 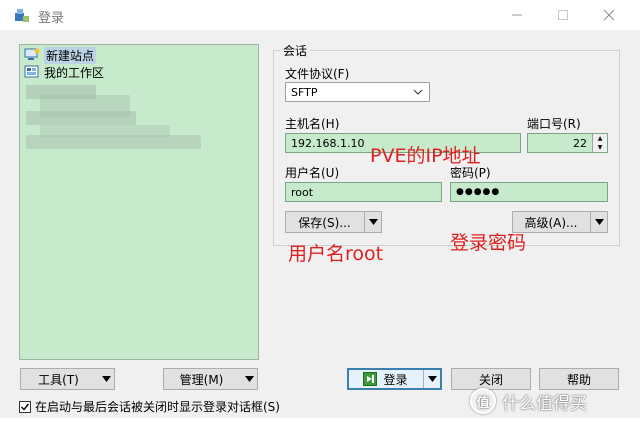 What do you see at coordinates (304, 92) in the screenshot?
I see `protocol-value: SFTP` at bounding box center [304, 92].